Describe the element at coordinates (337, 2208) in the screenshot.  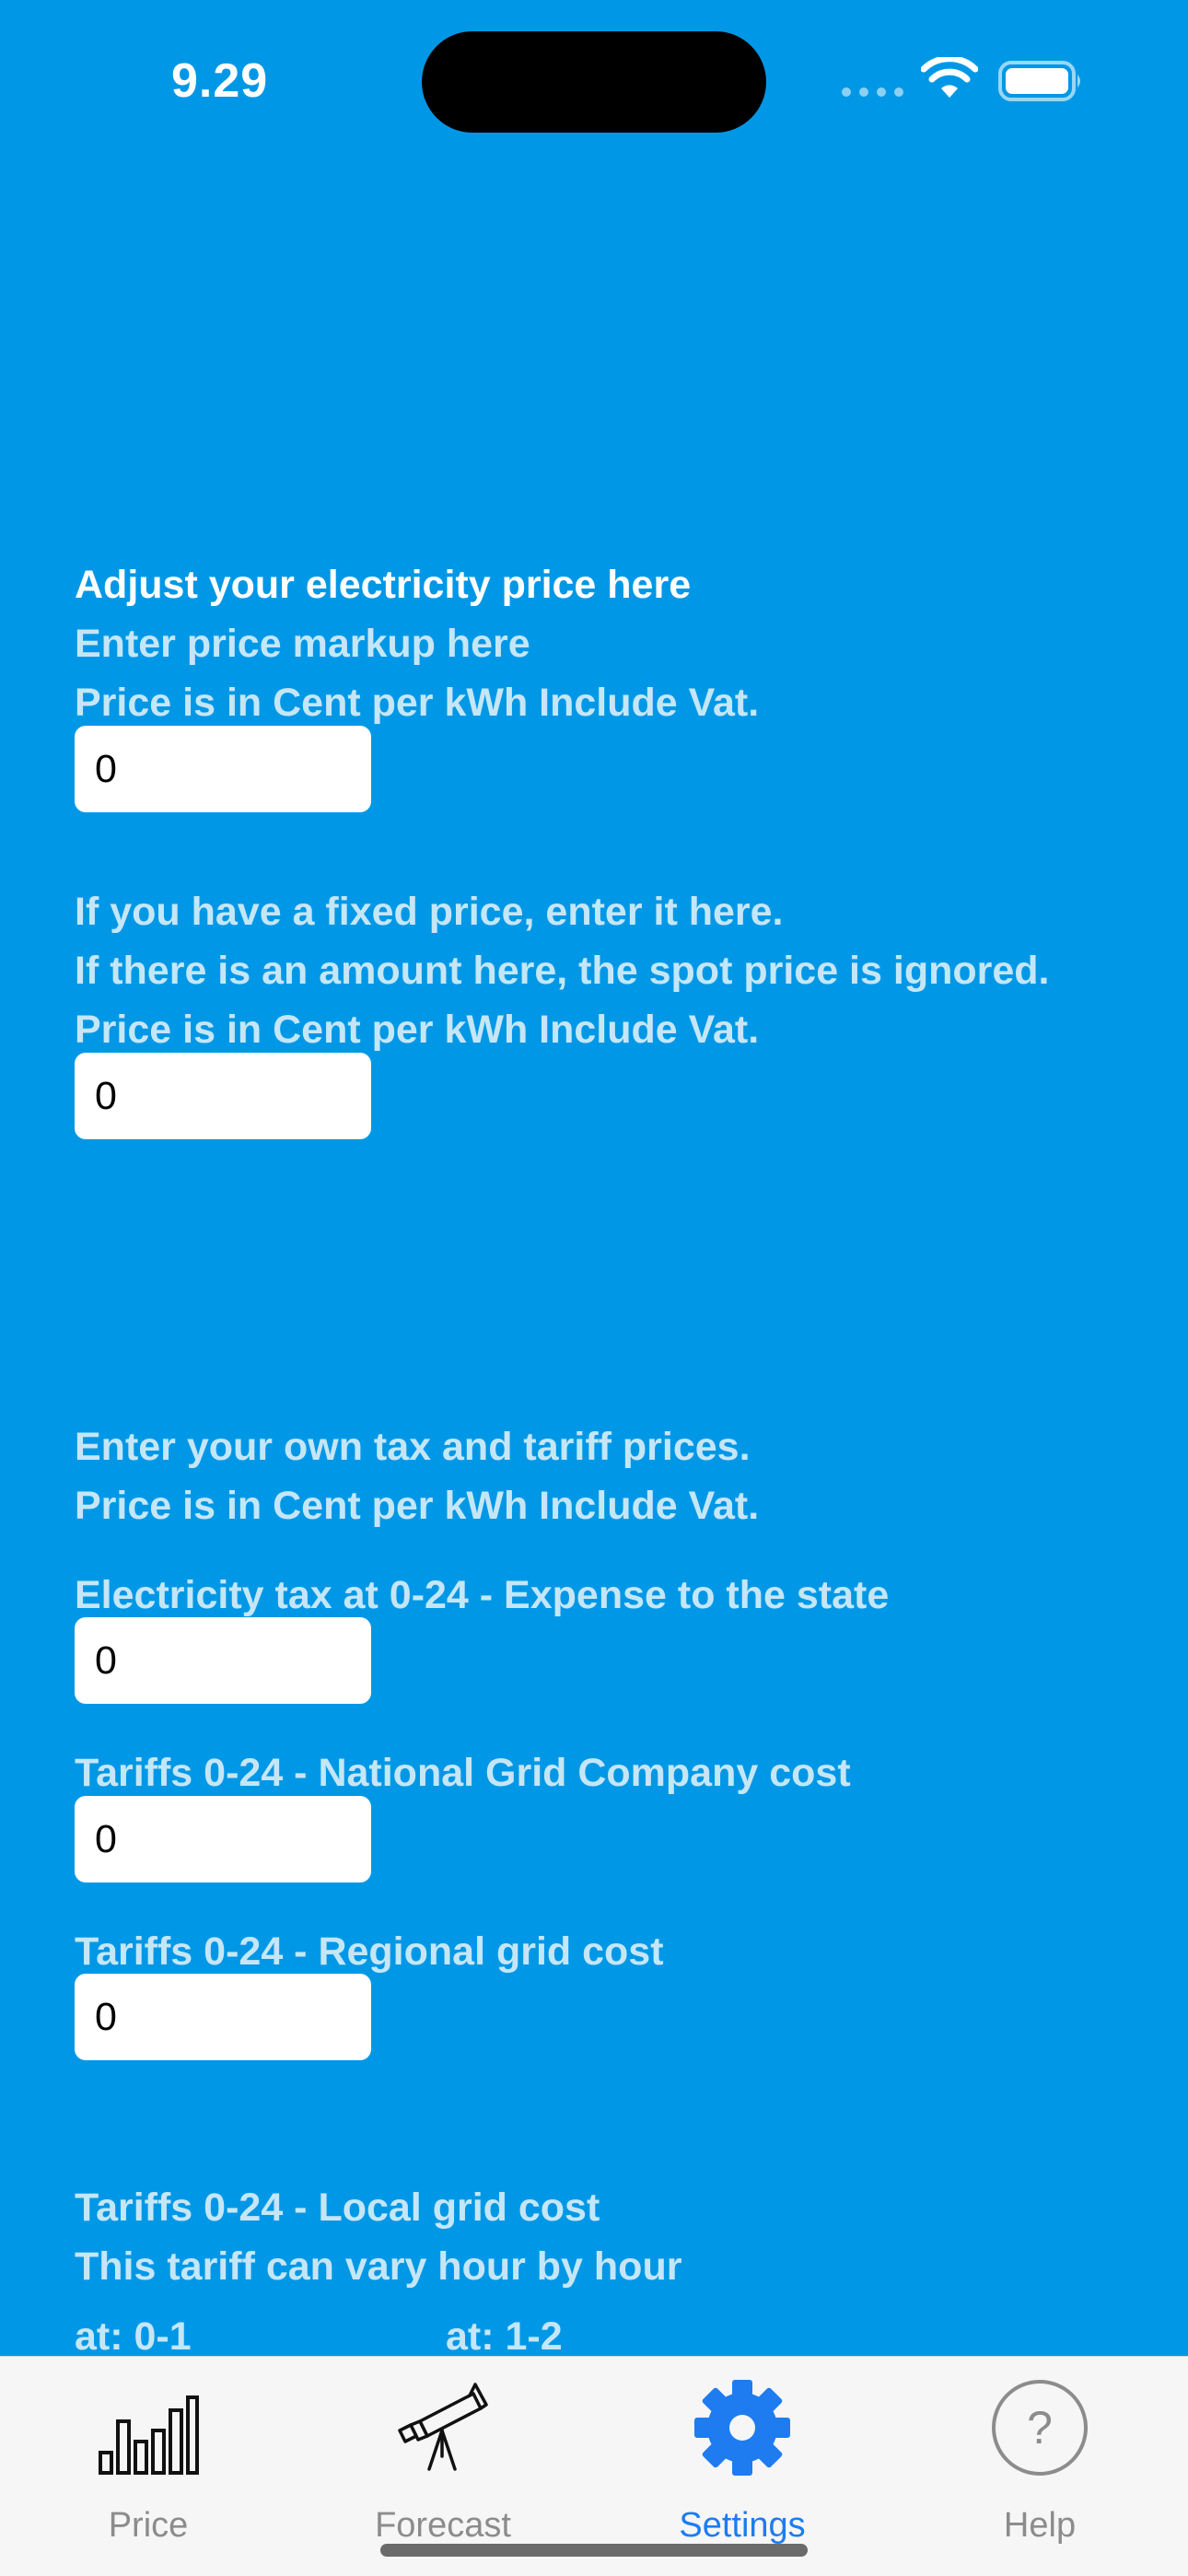
I see `local-grid-label: Tariffs 0-24 - Local grid cost` at that location.